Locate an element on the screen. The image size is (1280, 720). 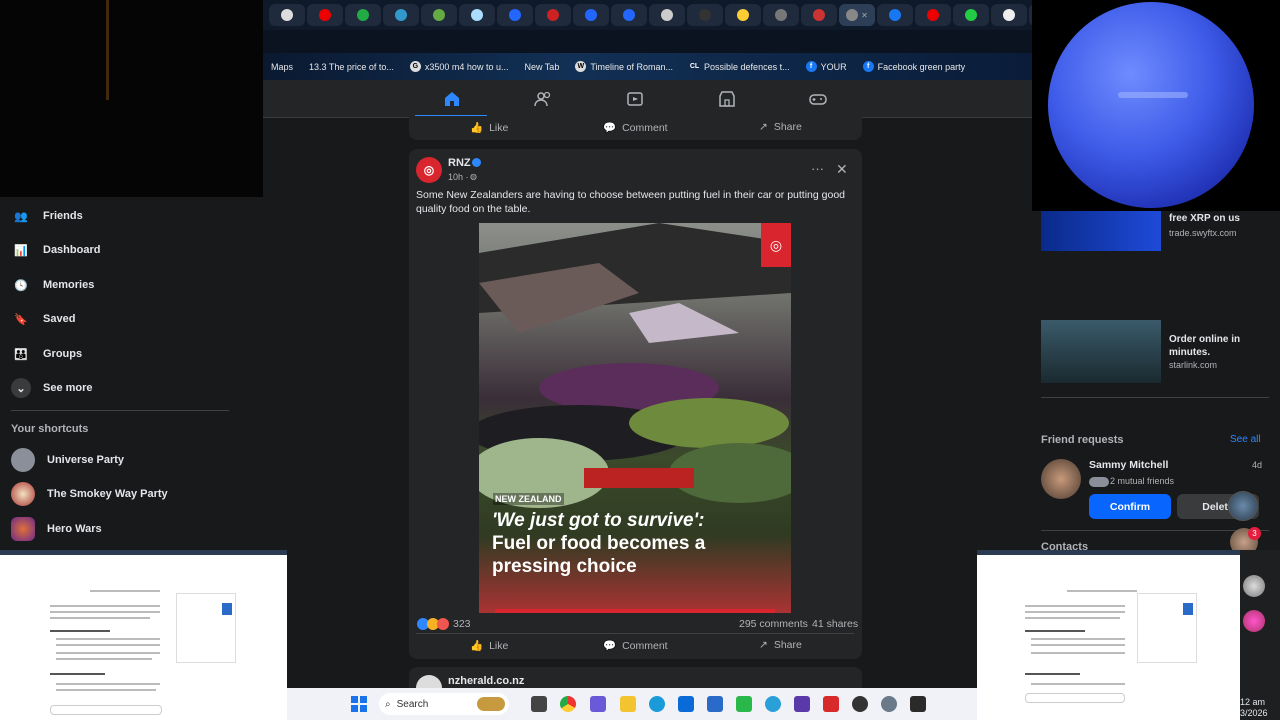
store-icon is located at coordinates (715, 704).